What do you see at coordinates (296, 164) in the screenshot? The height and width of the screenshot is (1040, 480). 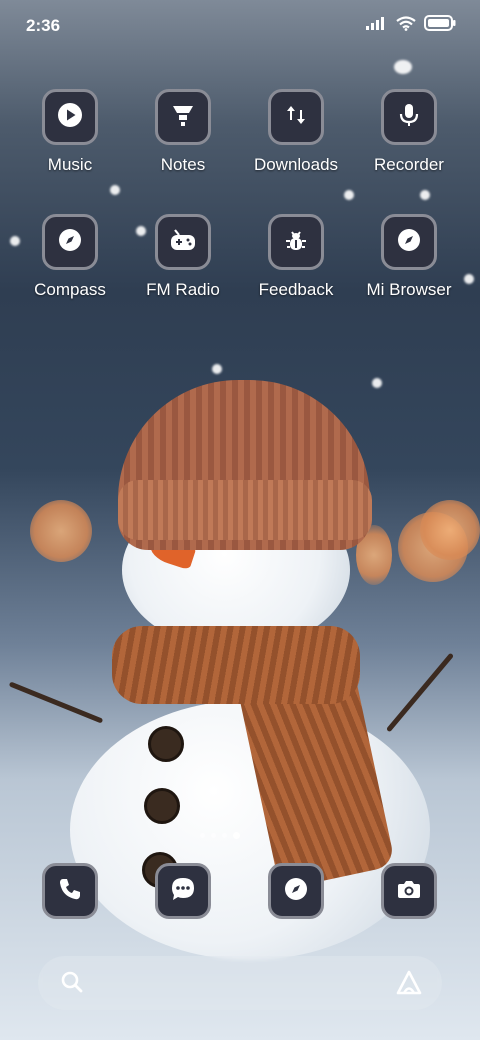 I see `app-label: Downloads` at bounding box center [296, 164].